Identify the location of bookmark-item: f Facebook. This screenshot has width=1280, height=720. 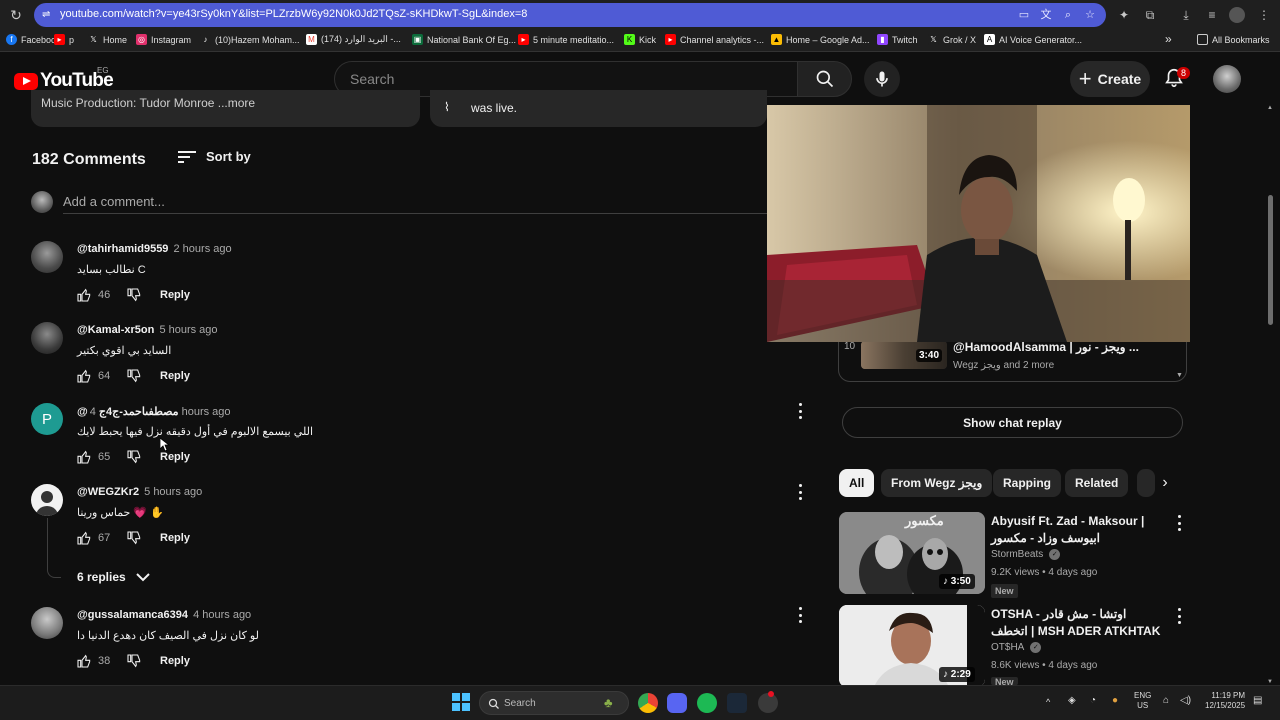
(33, 39).